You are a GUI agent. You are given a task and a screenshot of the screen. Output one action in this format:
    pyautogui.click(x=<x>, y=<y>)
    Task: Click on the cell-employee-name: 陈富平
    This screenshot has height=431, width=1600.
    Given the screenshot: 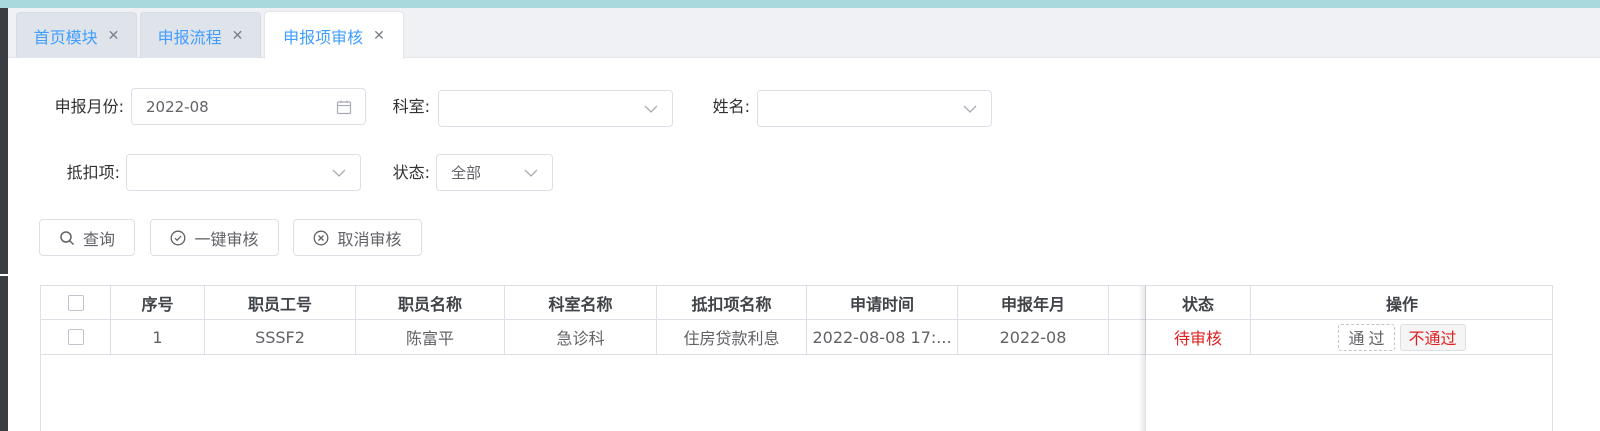 What is the action you would take?
    pyautogui.click(x=430, y=337)
    